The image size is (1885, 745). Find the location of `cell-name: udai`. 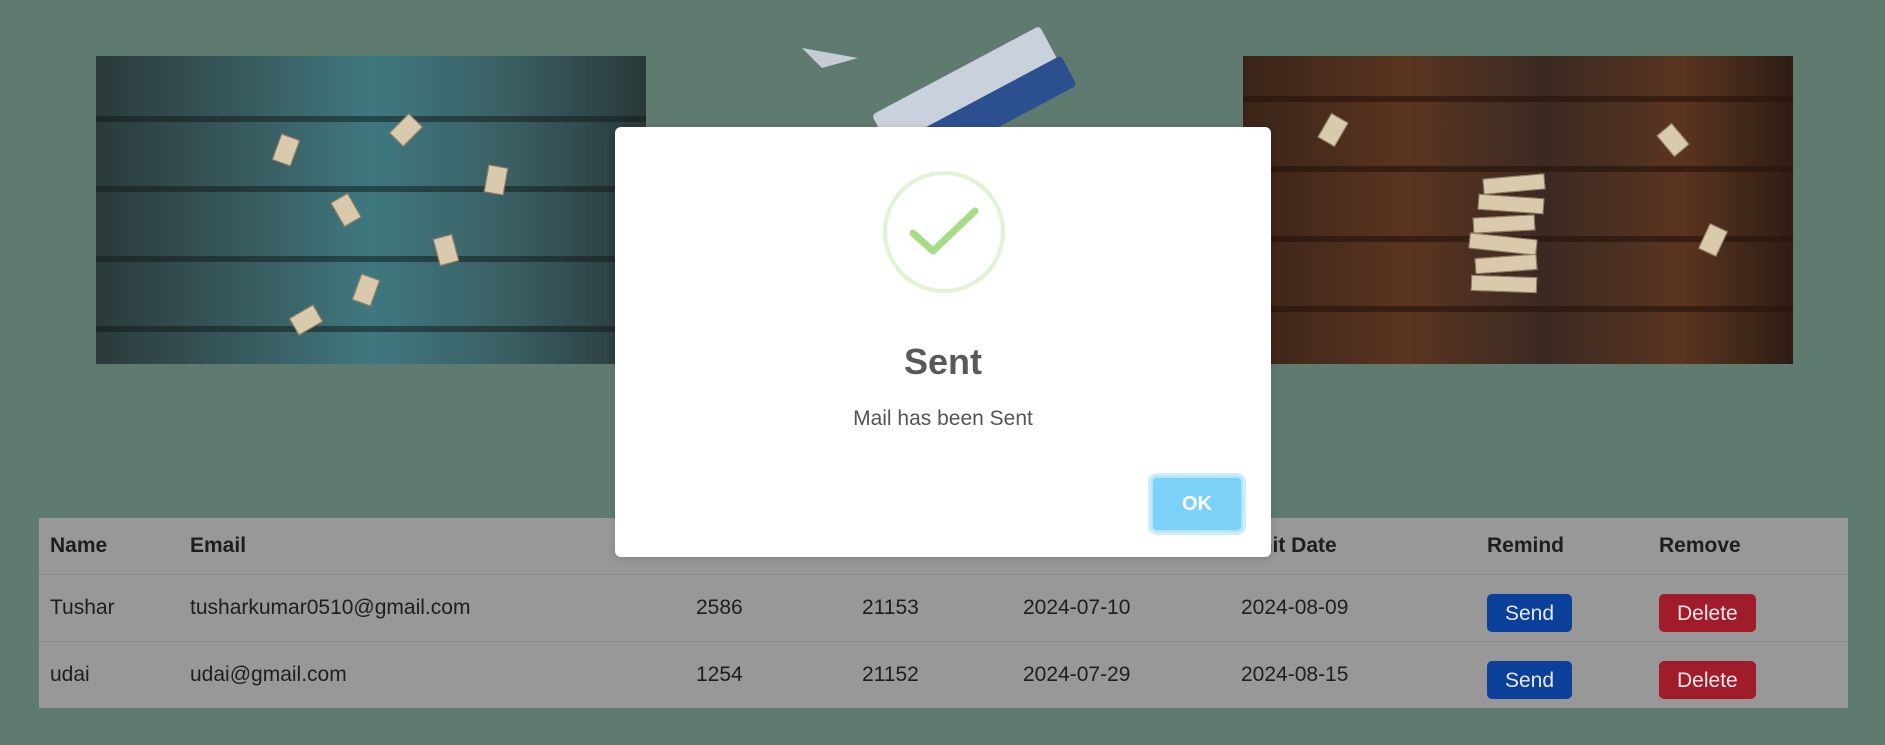

cell-name: udai is located at coordinates (70, 674).